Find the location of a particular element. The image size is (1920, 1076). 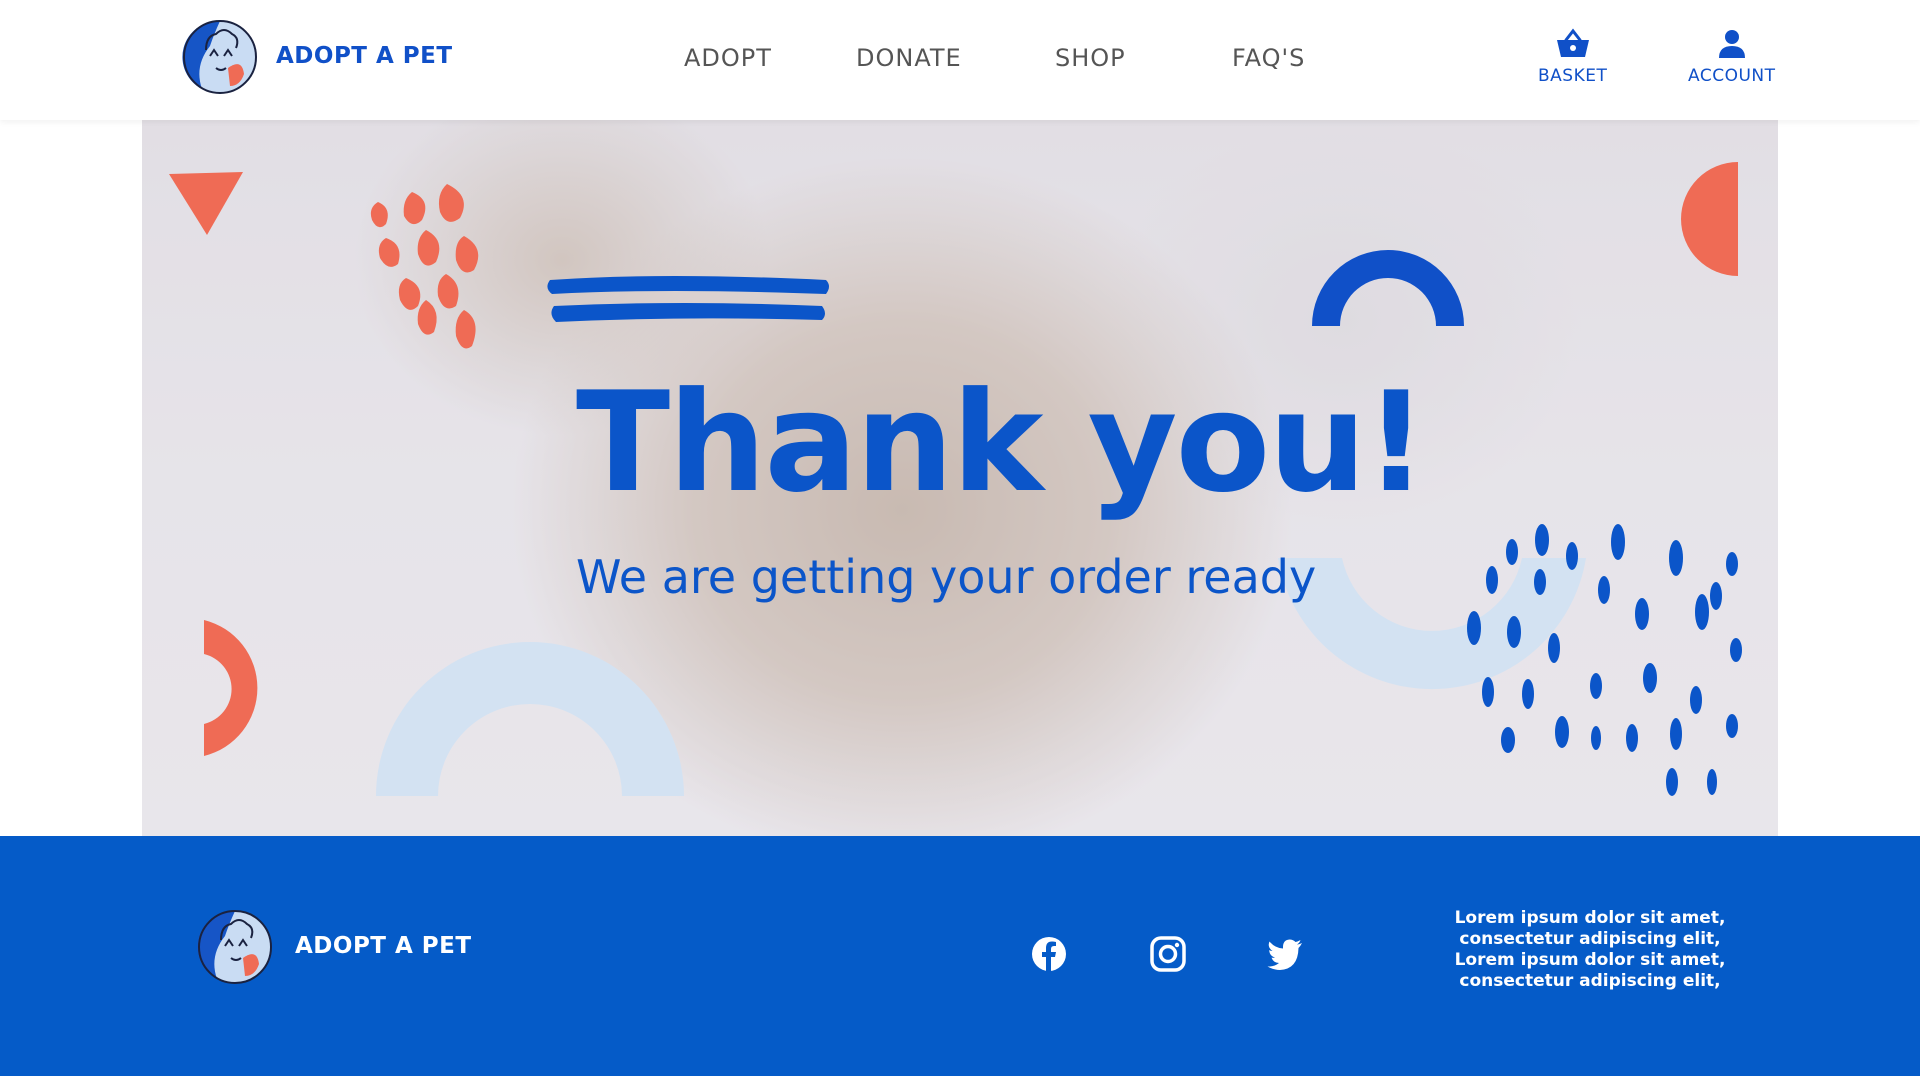

coral-squiggle-shape is located at coordinates (424, 266).